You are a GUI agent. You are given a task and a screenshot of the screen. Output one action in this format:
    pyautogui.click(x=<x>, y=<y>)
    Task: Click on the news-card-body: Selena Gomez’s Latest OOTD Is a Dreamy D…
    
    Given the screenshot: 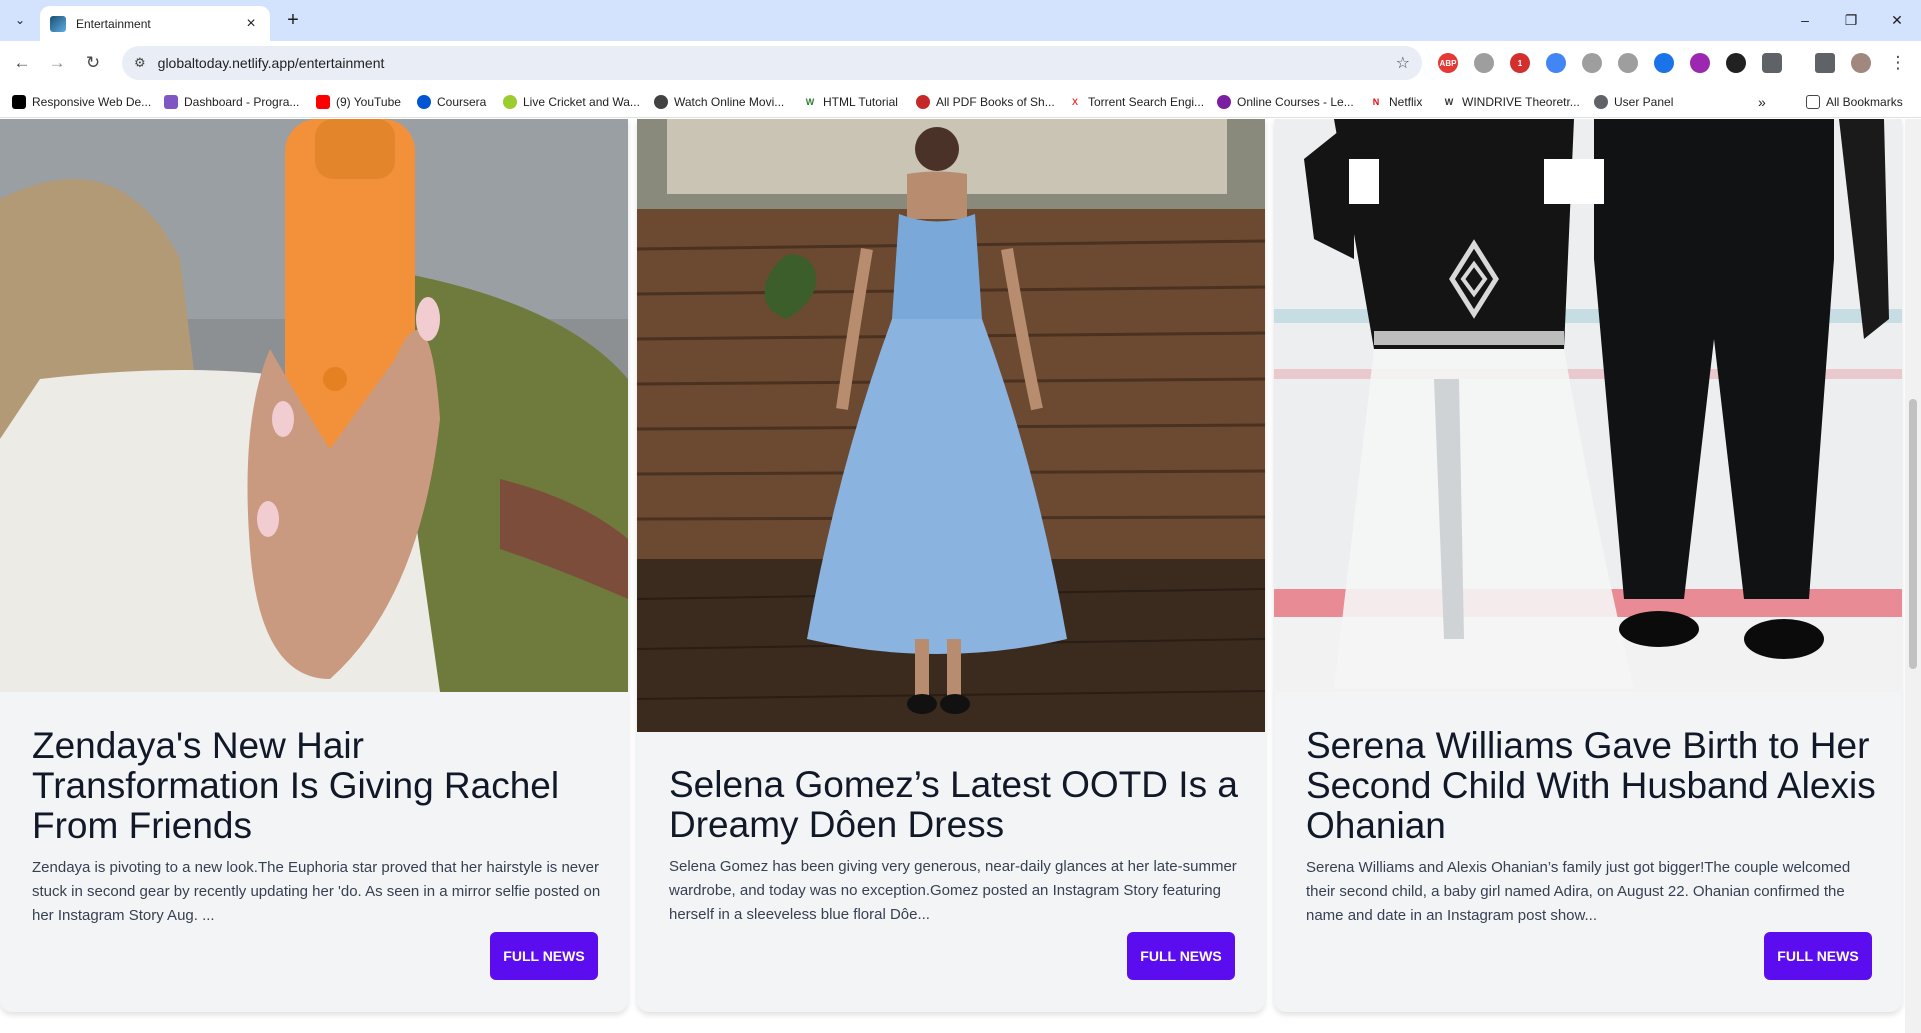 What is the action you would take?
    pyautogui.click(x=954, y=846)
    